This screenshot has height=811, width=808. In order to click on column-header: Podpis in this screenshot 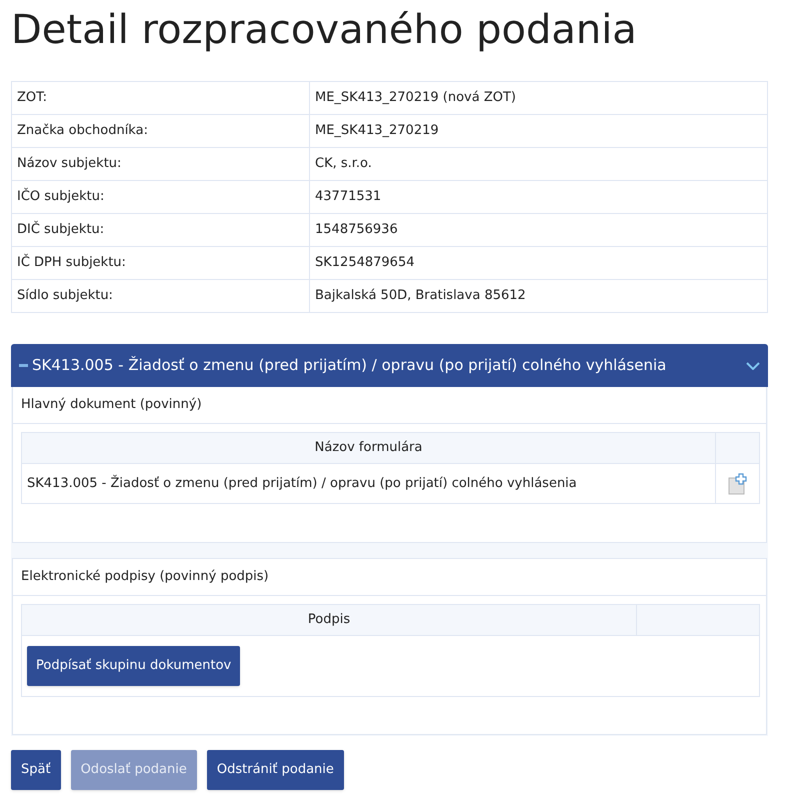, I will do `click(329, 620)`.